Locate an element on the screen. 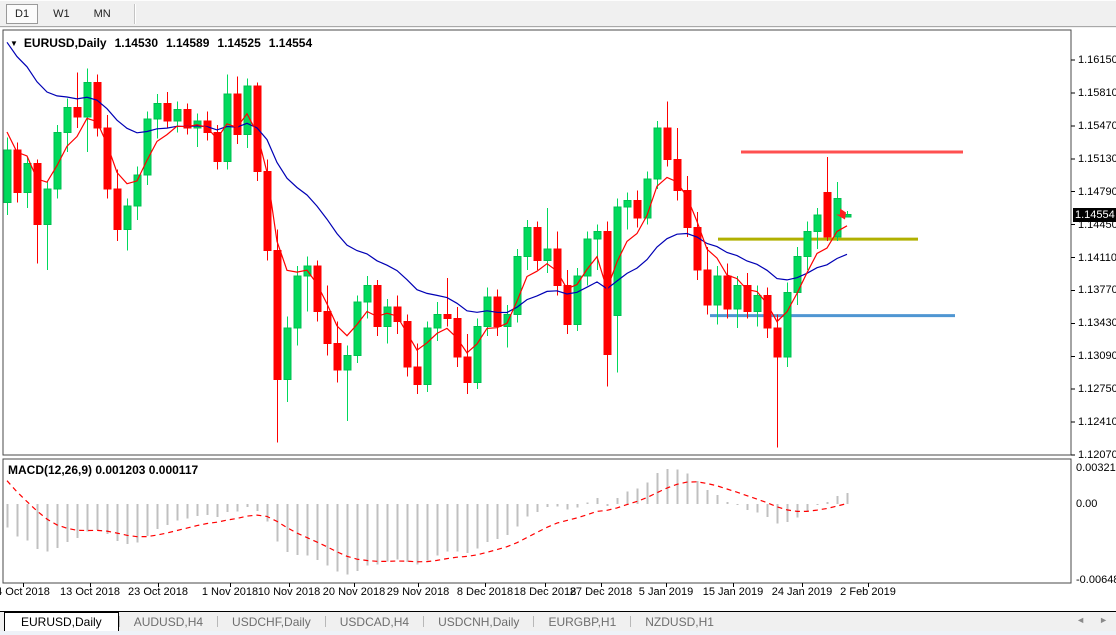 The height and width of the screenshot is (635, 1116). tab-usdchf-daily: USDCHF,Daily is located at coordinates (271, 621).